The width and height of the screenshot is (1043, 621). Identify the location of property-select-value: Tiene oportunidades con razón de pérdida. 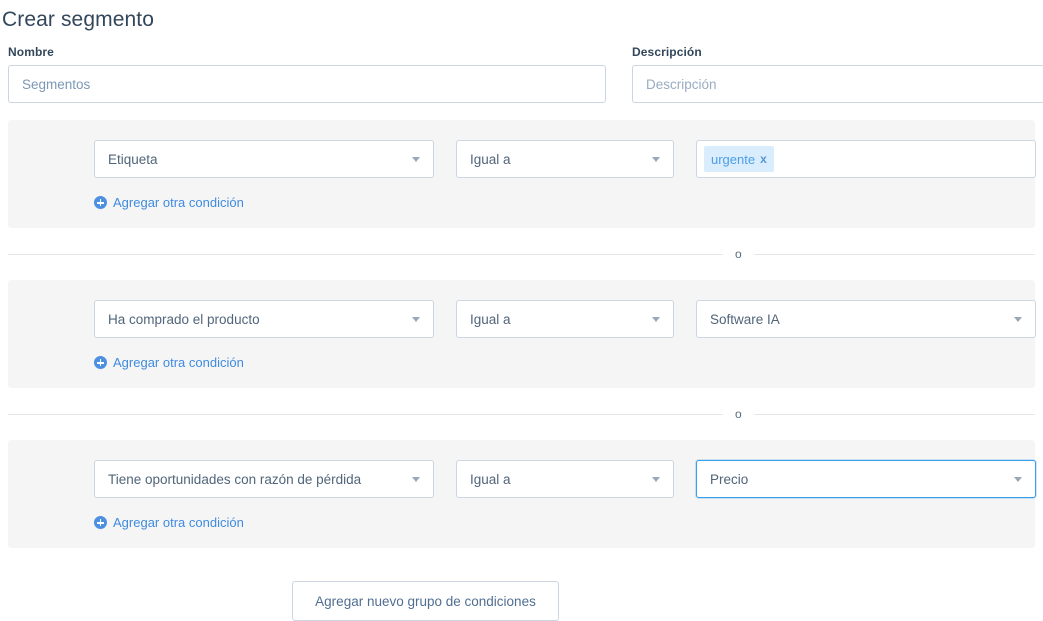
(235, 479).